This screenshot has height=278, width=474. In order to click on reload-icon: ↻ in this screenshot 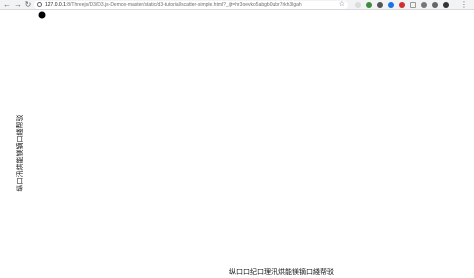, I will do `click(28, 5)`.